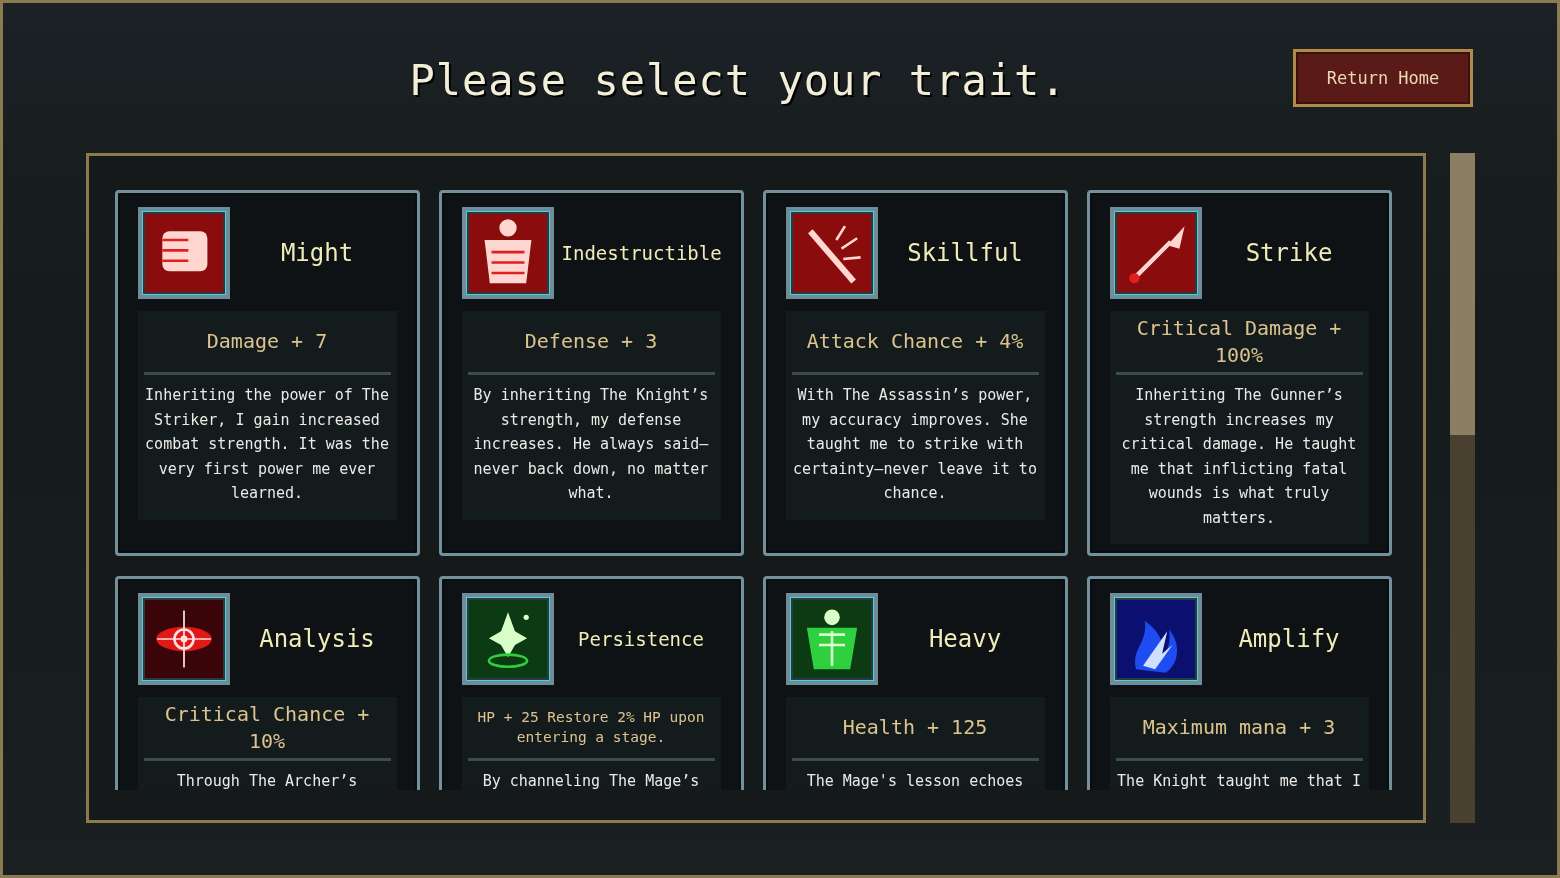  Describe the element at coordinates (965, 253) in the screenshot. I see `trait-name: Skillful` at that location.